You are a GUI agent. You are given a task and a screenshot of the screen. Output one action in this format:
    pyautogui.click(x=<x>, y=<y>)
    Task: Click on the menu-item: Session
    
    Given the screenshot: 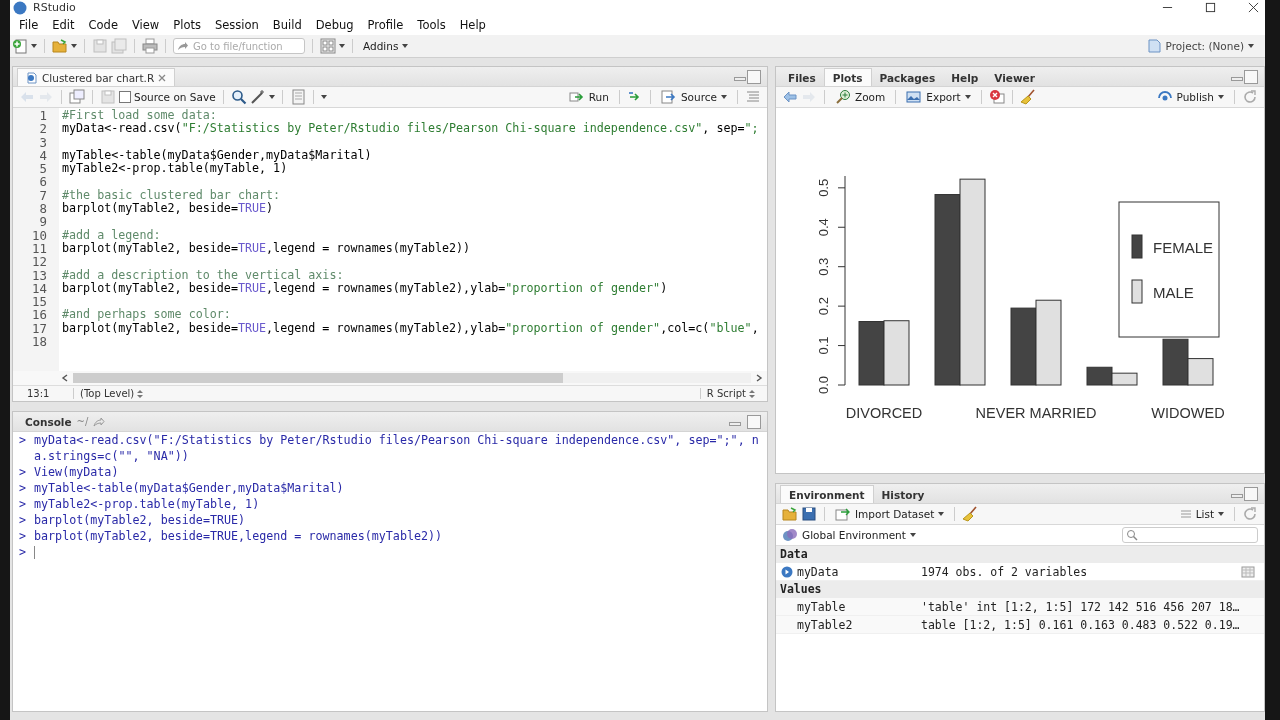 What is the action you would take?
    pyautogui.click(x=236, y=25)
    